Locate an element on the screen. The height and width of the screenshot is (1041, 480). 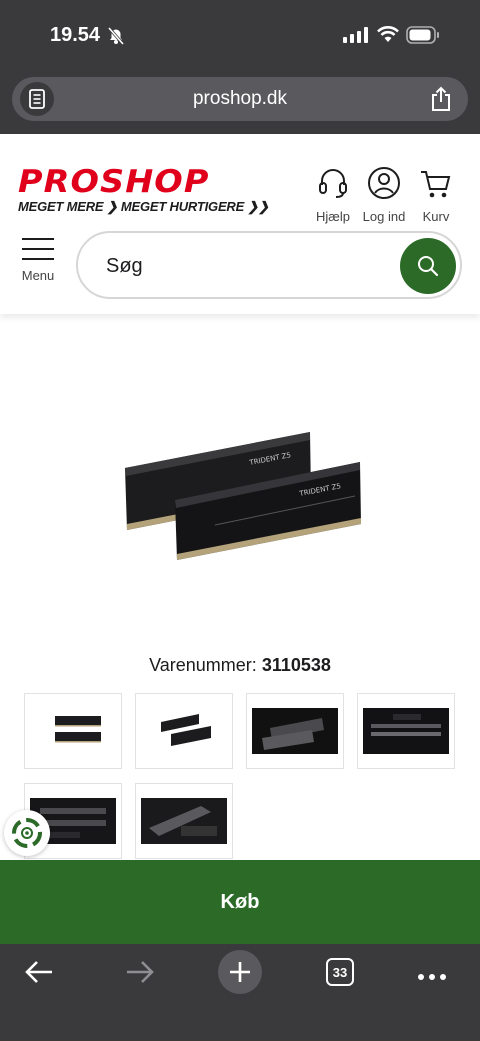
headset-icon is located at coordinates (333, 186).